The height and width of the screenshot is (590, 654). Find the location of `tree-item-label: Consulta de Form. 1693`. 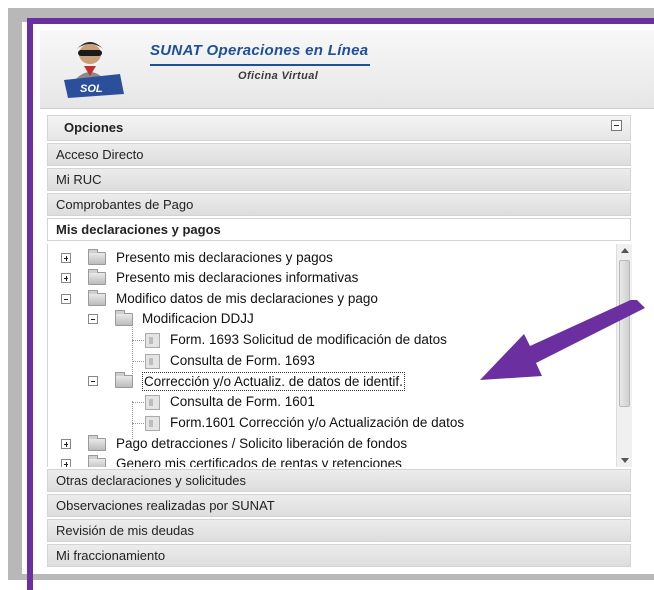

tree-item-label: Consulta de Form. 1693 is located at coordinates (242, 360).